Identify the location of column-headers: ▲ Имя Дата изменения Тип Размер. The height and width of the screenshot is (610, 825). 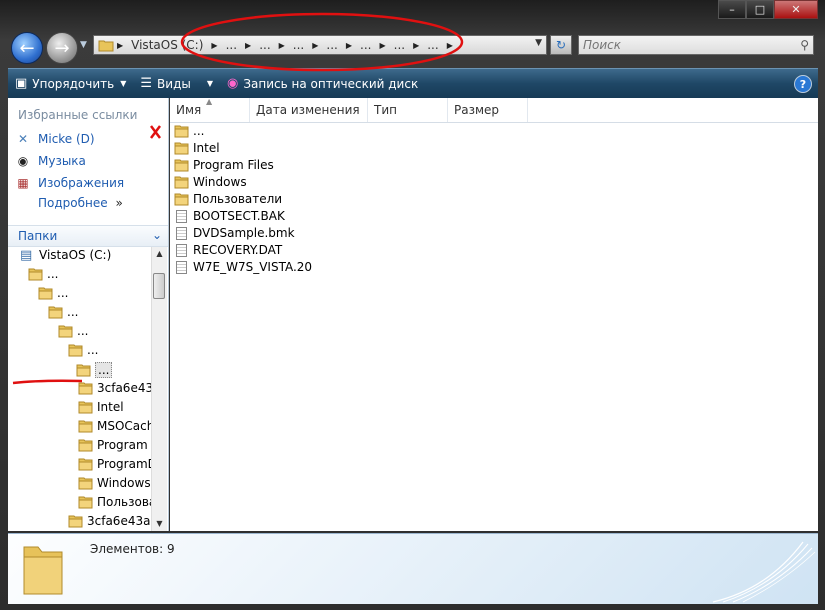
(494, 110).